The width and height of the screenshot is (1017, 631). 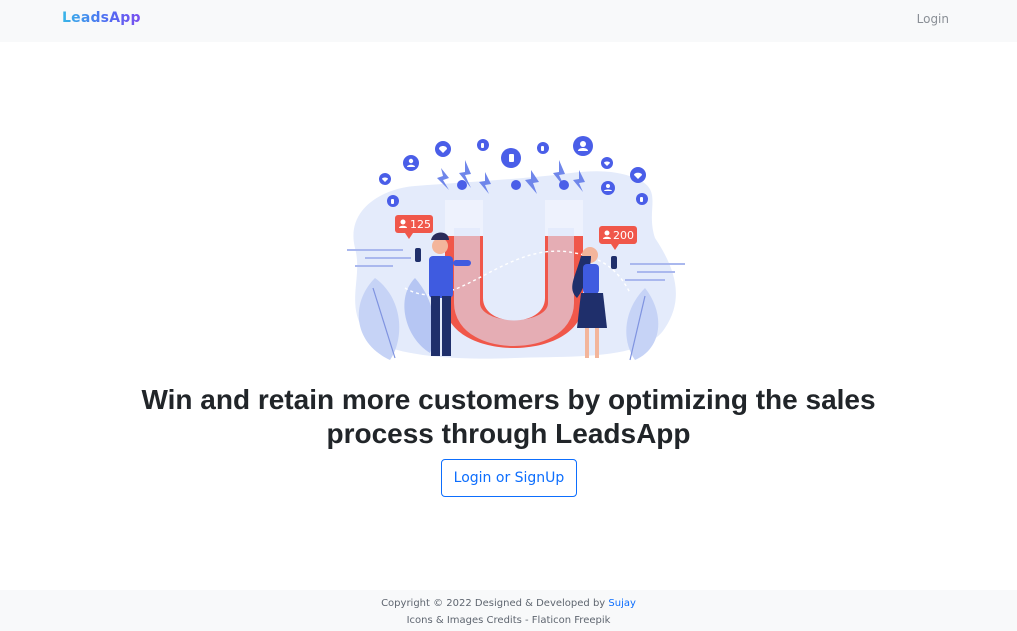 I want to click on headline-line-2: process through LeadsApp, so click(x=508, y=433).